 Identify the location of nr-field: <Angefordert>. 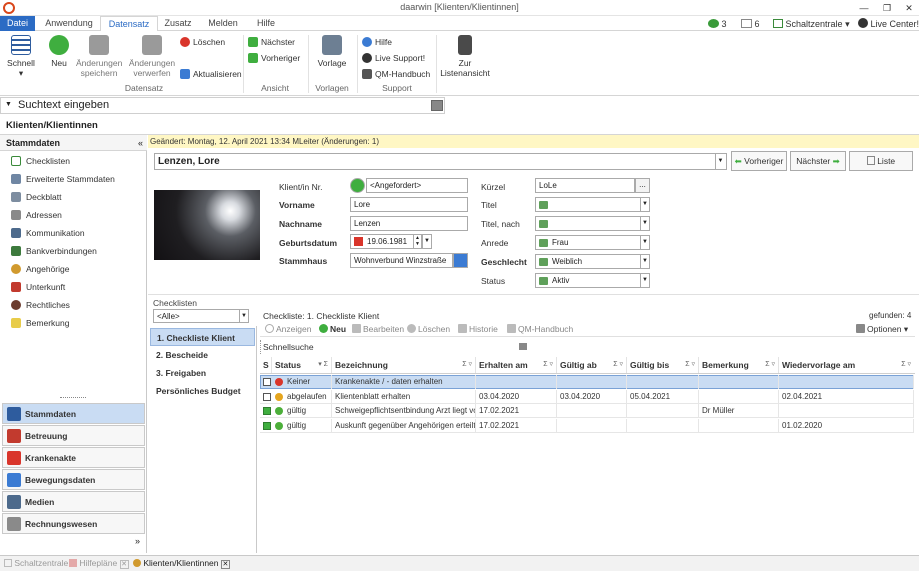
(417, 185).